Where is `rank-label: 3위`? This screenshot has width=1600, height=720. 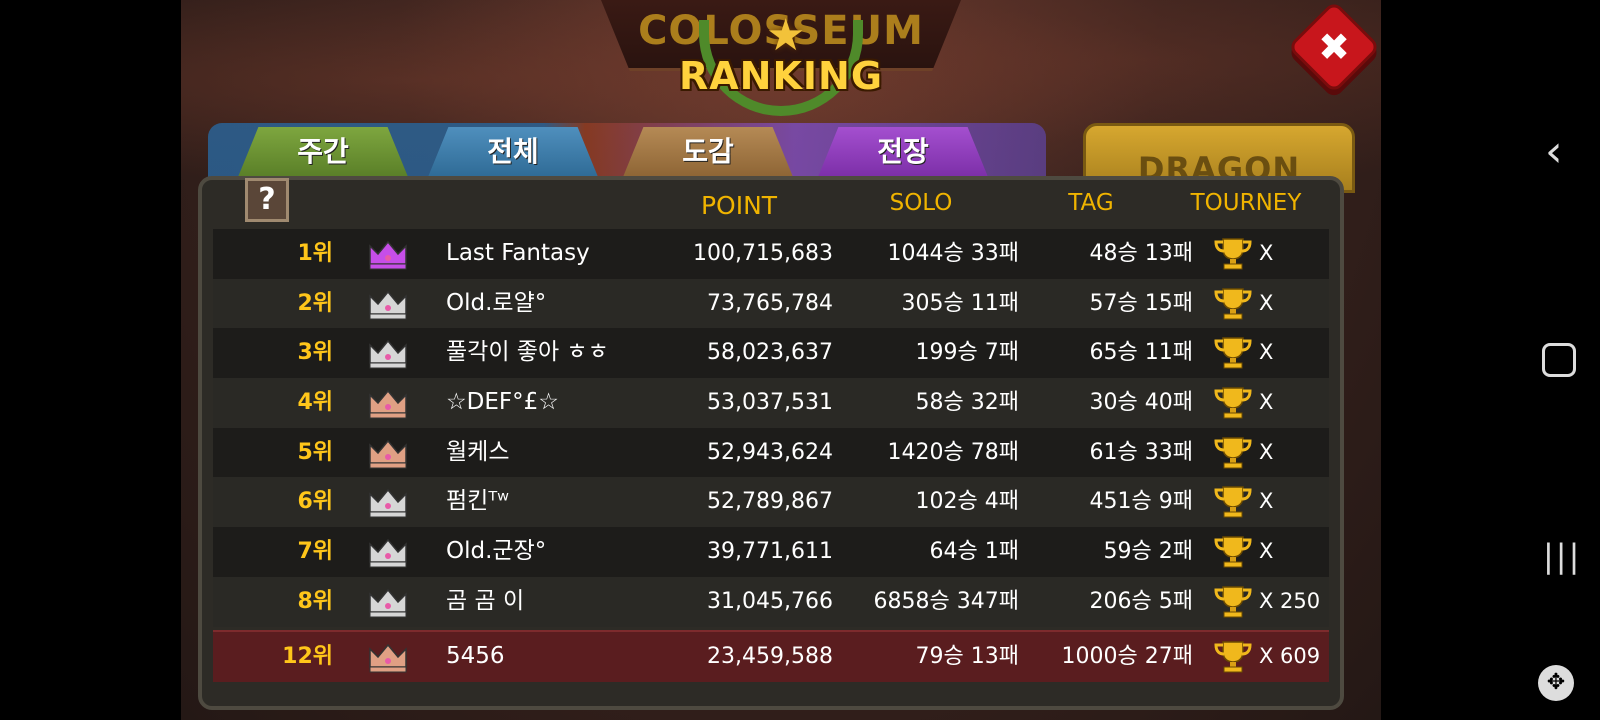 rank-label: 3위 is located at coordinates (315, 353).